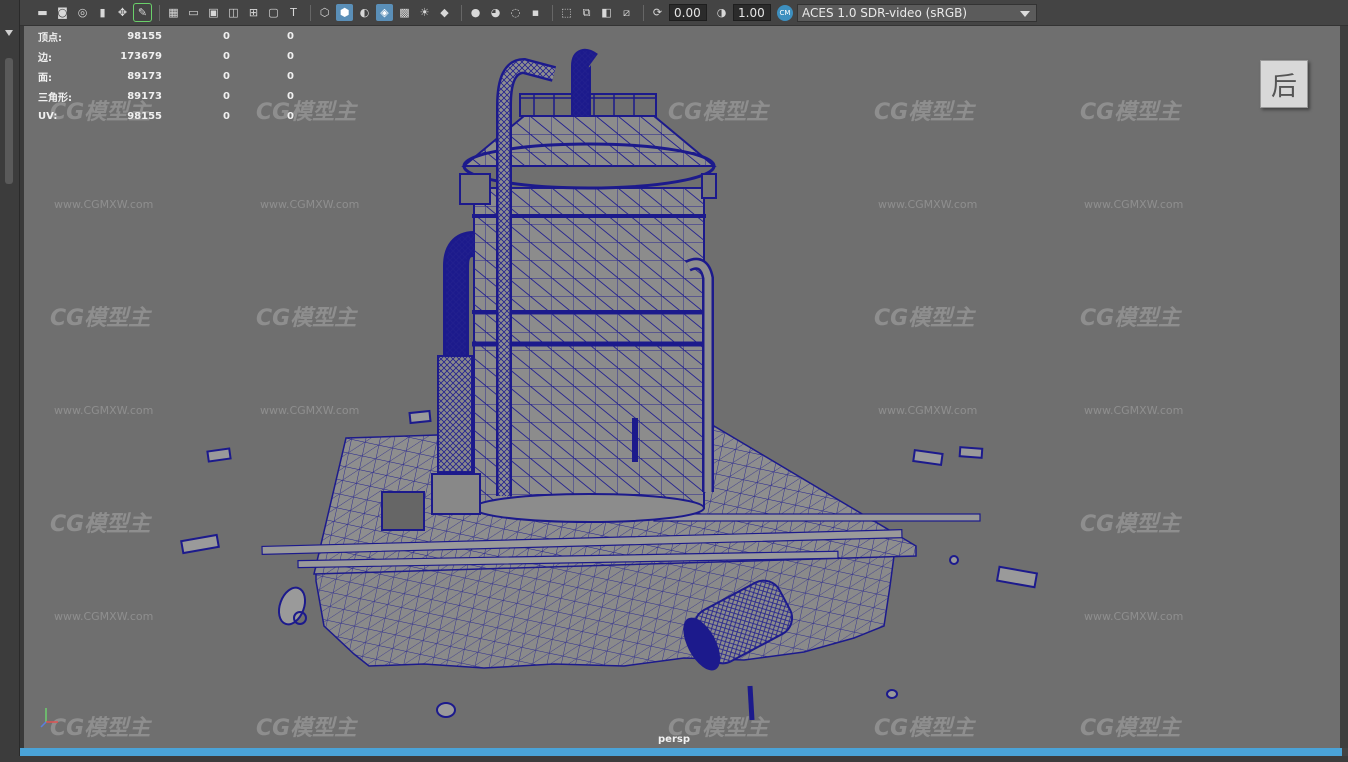 This screenshot has width=1348, height=762. What do you see at coordinates (166, 36) in the screenshot?
I see `stat-row-vertices: 顶点: 98155 0 0` at bounding box center [166, 36].